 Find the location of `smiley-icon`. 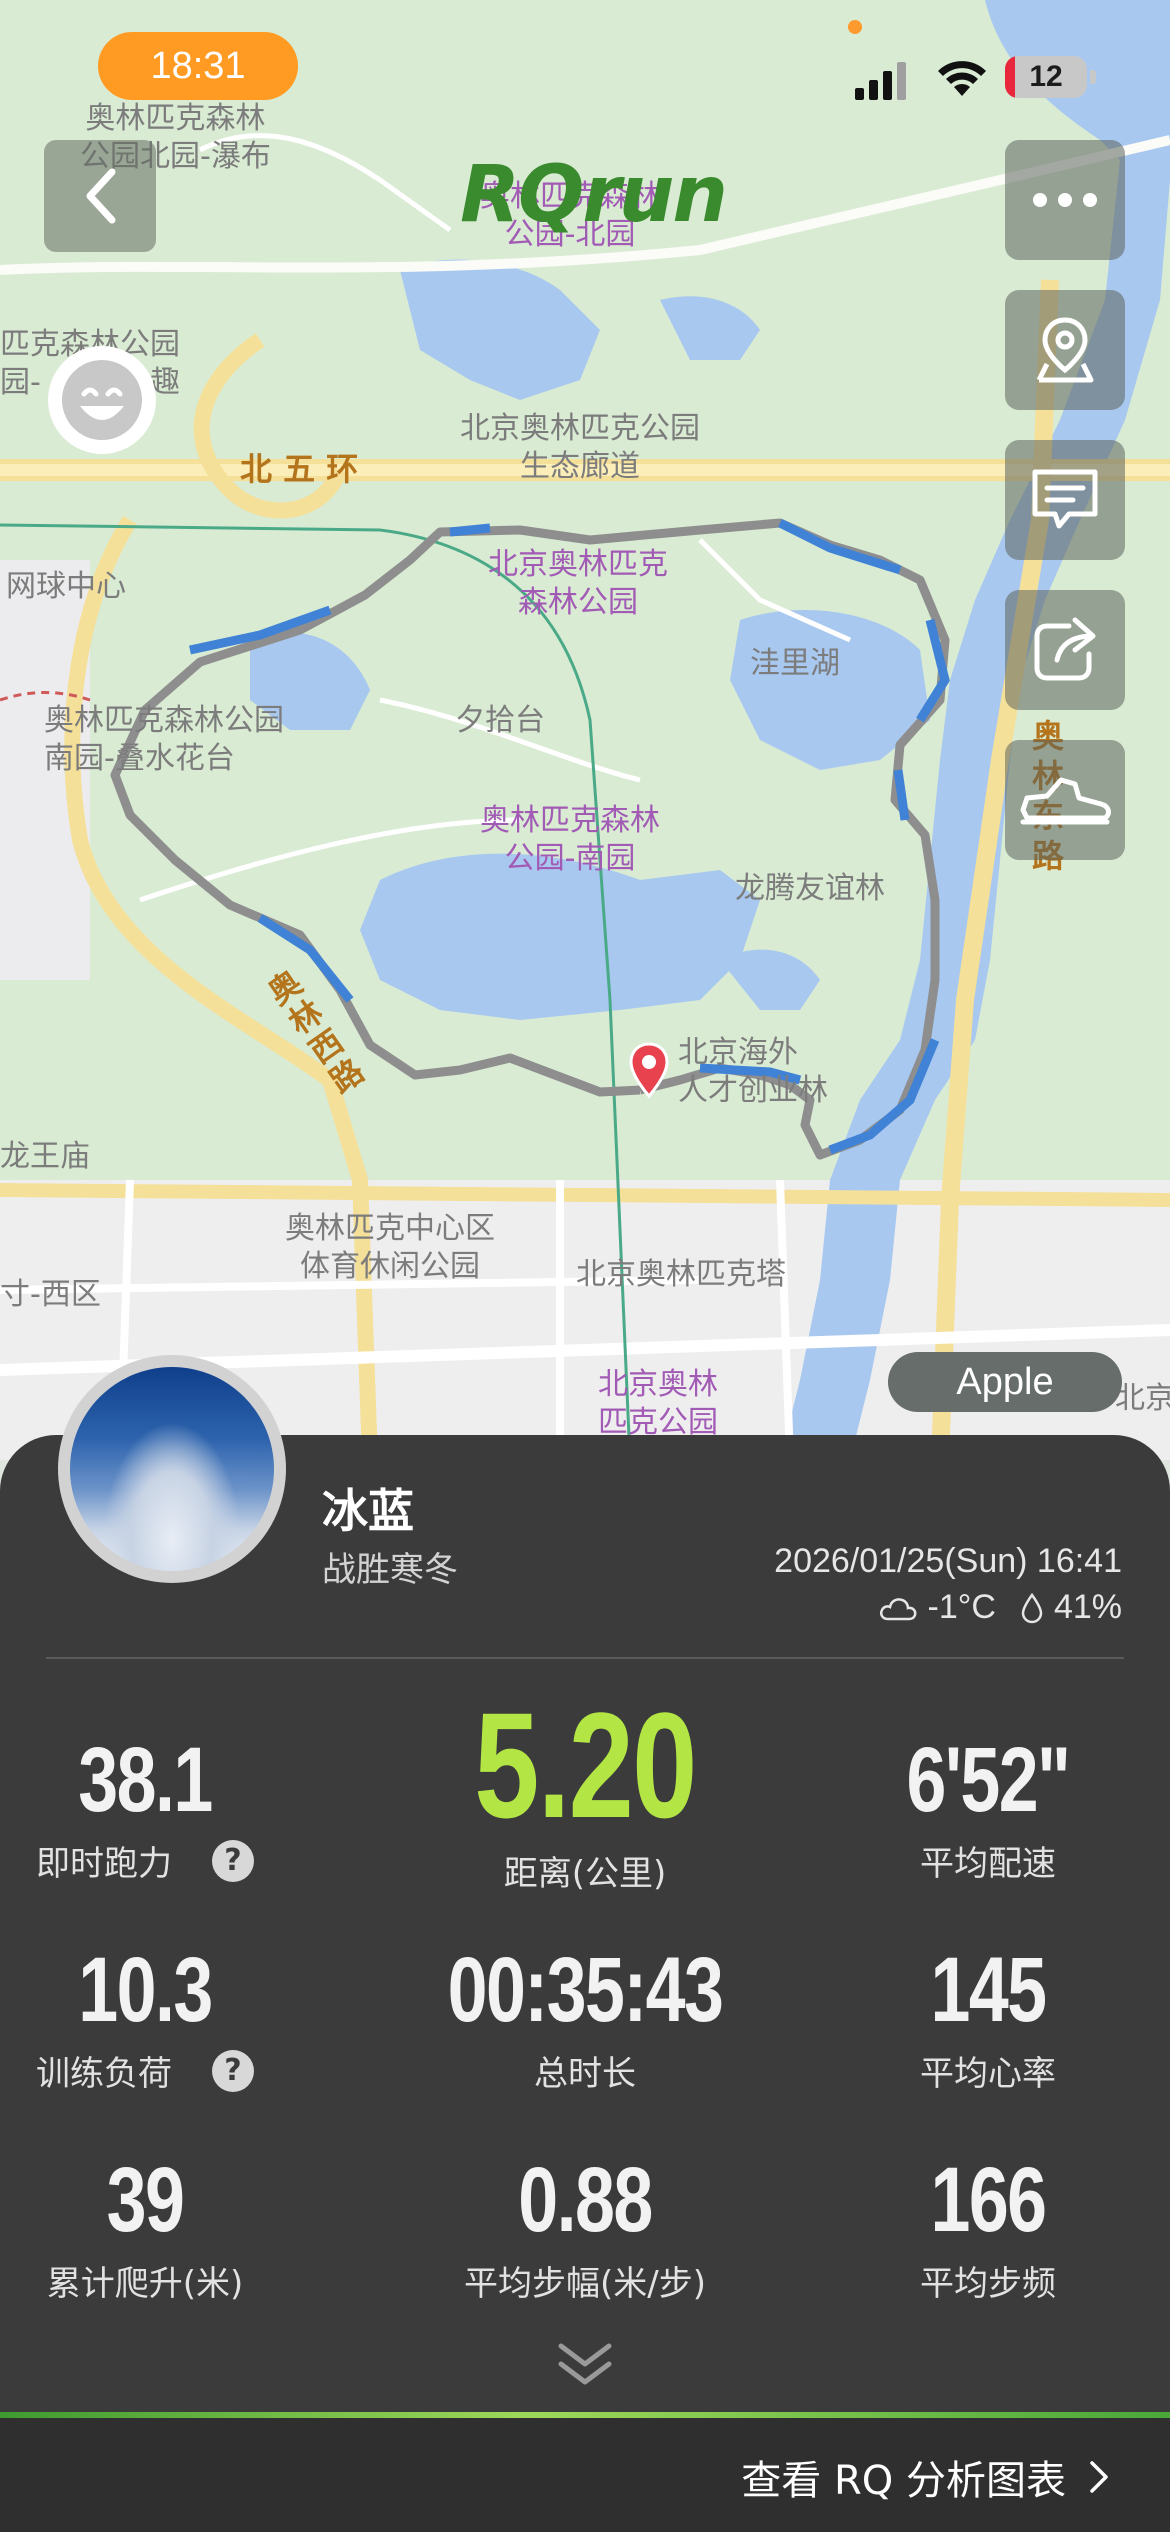

smiley-icon is located at coordinates (102, 400).